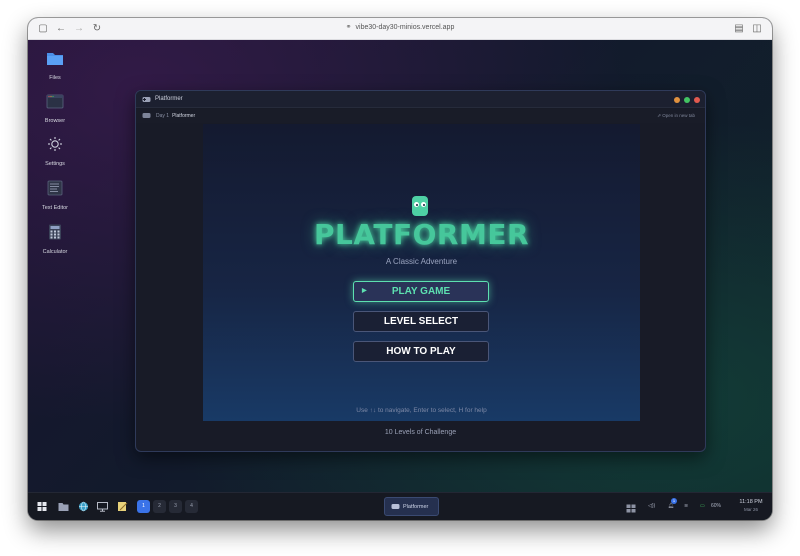 Image resolution: width=800 pixels, height=556 pixels. I want to click on desktop-icon-settings: Settings, so click(55, 151).